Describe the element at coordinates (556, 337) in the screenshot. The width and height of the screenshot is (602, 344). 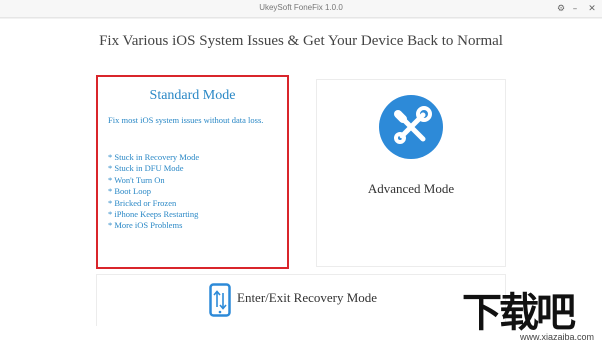
I see `watermark-url: www.xiazaiba.com` at that location.